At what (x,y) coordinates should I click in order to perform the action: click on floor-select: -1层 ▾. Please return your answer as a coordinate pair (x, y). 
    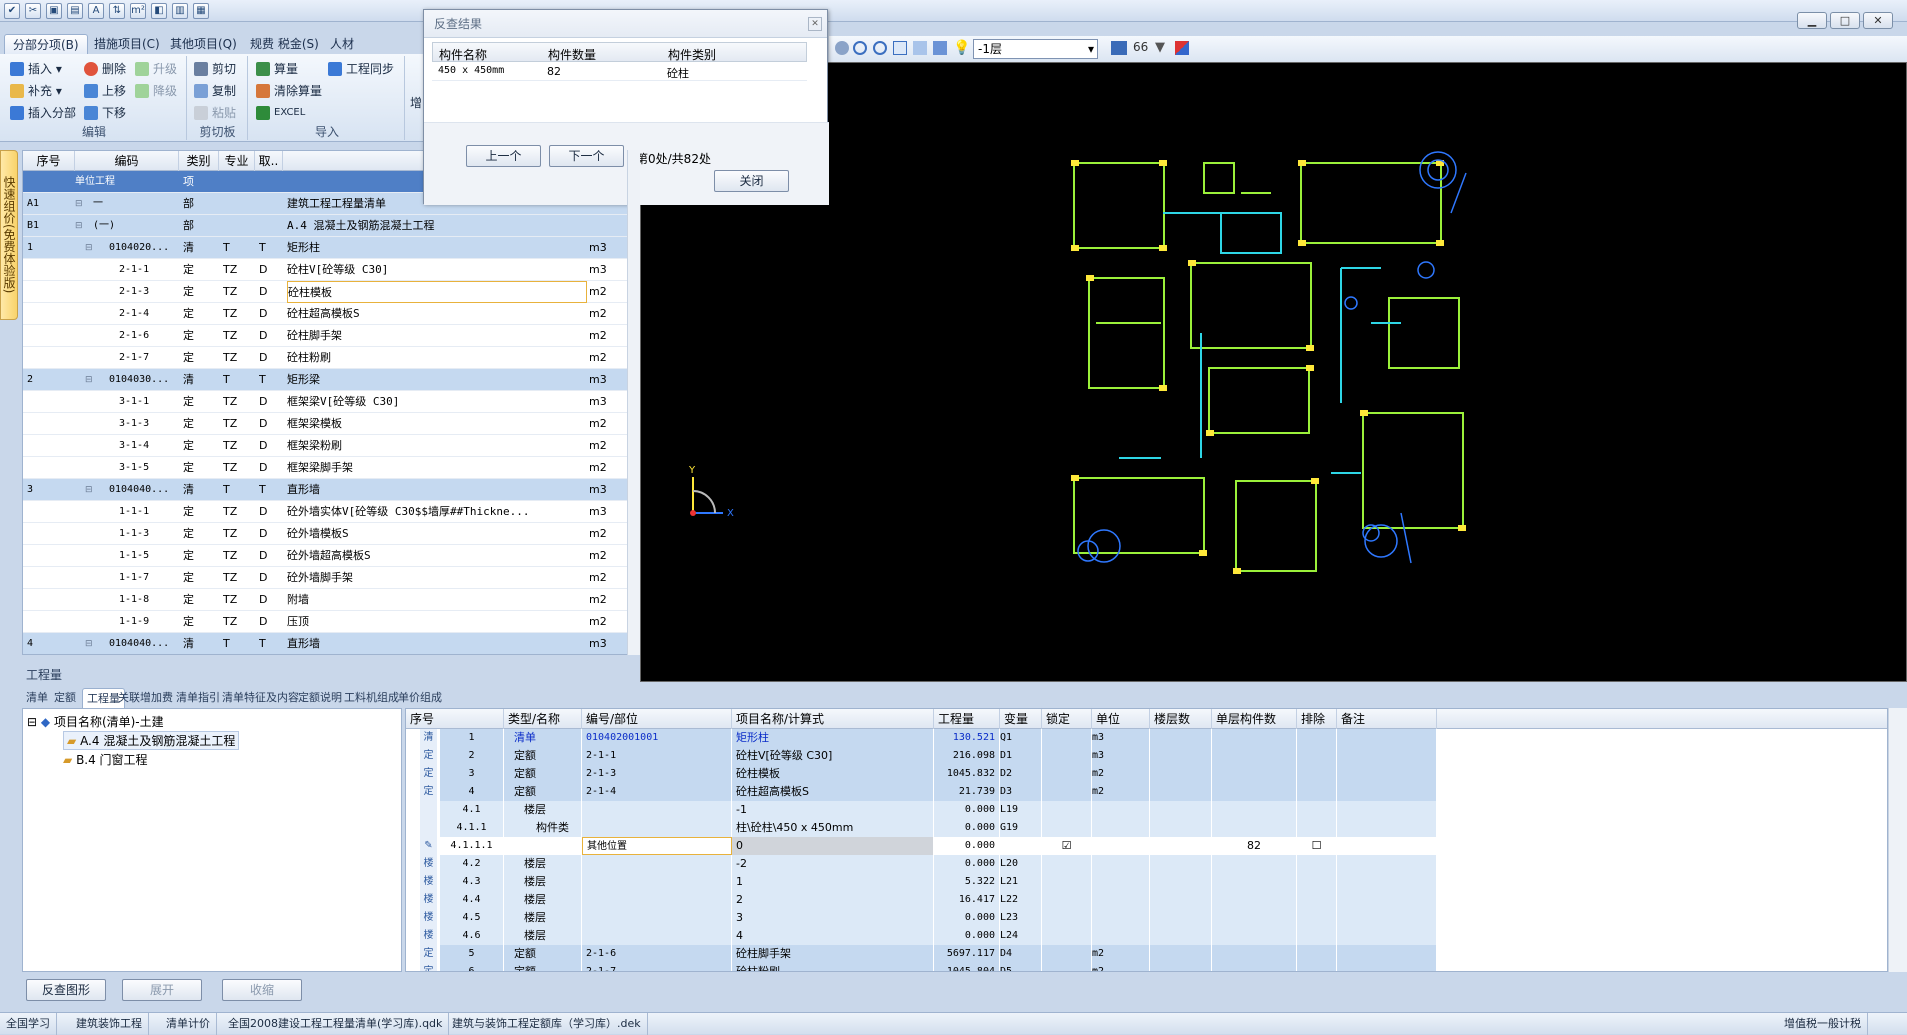
    Looking at the image, I should click on (1035, 49).